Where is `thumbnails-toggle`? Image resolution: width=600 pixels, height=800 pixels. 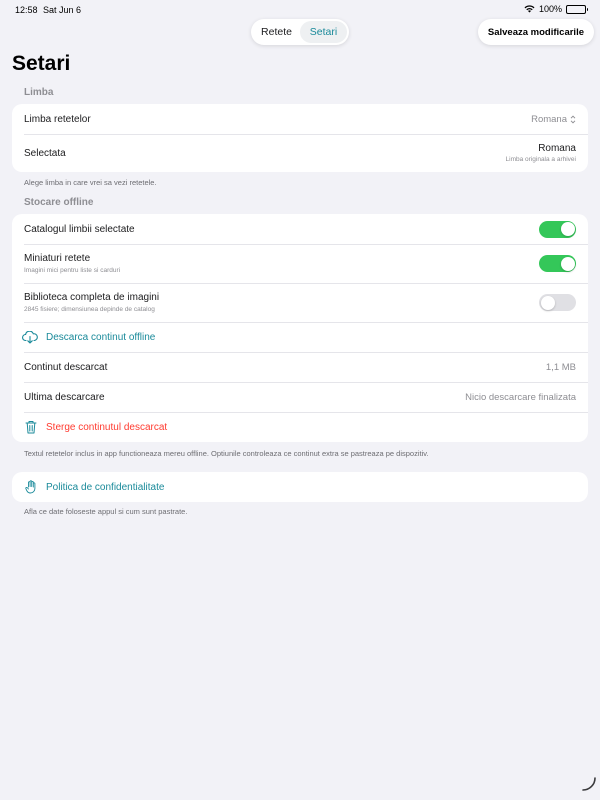
thumbnails-toggle is located at coordinates (557, 263).